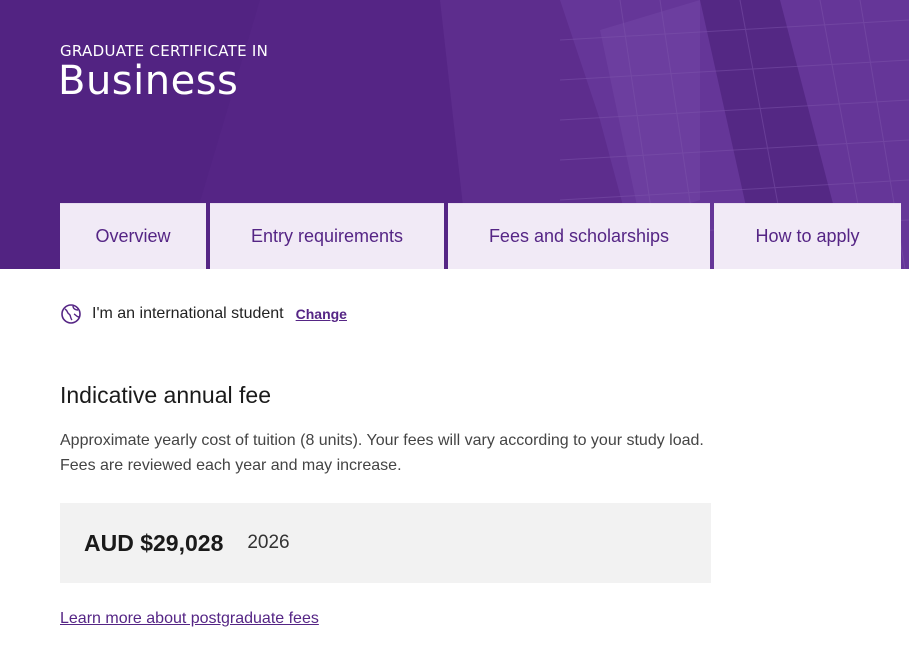 Image resolution: width=909 pixels, height=660 pixels. Describe the element at coordinates (188, 313) in the screenshot. I see `student-type-label: I'm an international student` at that location.